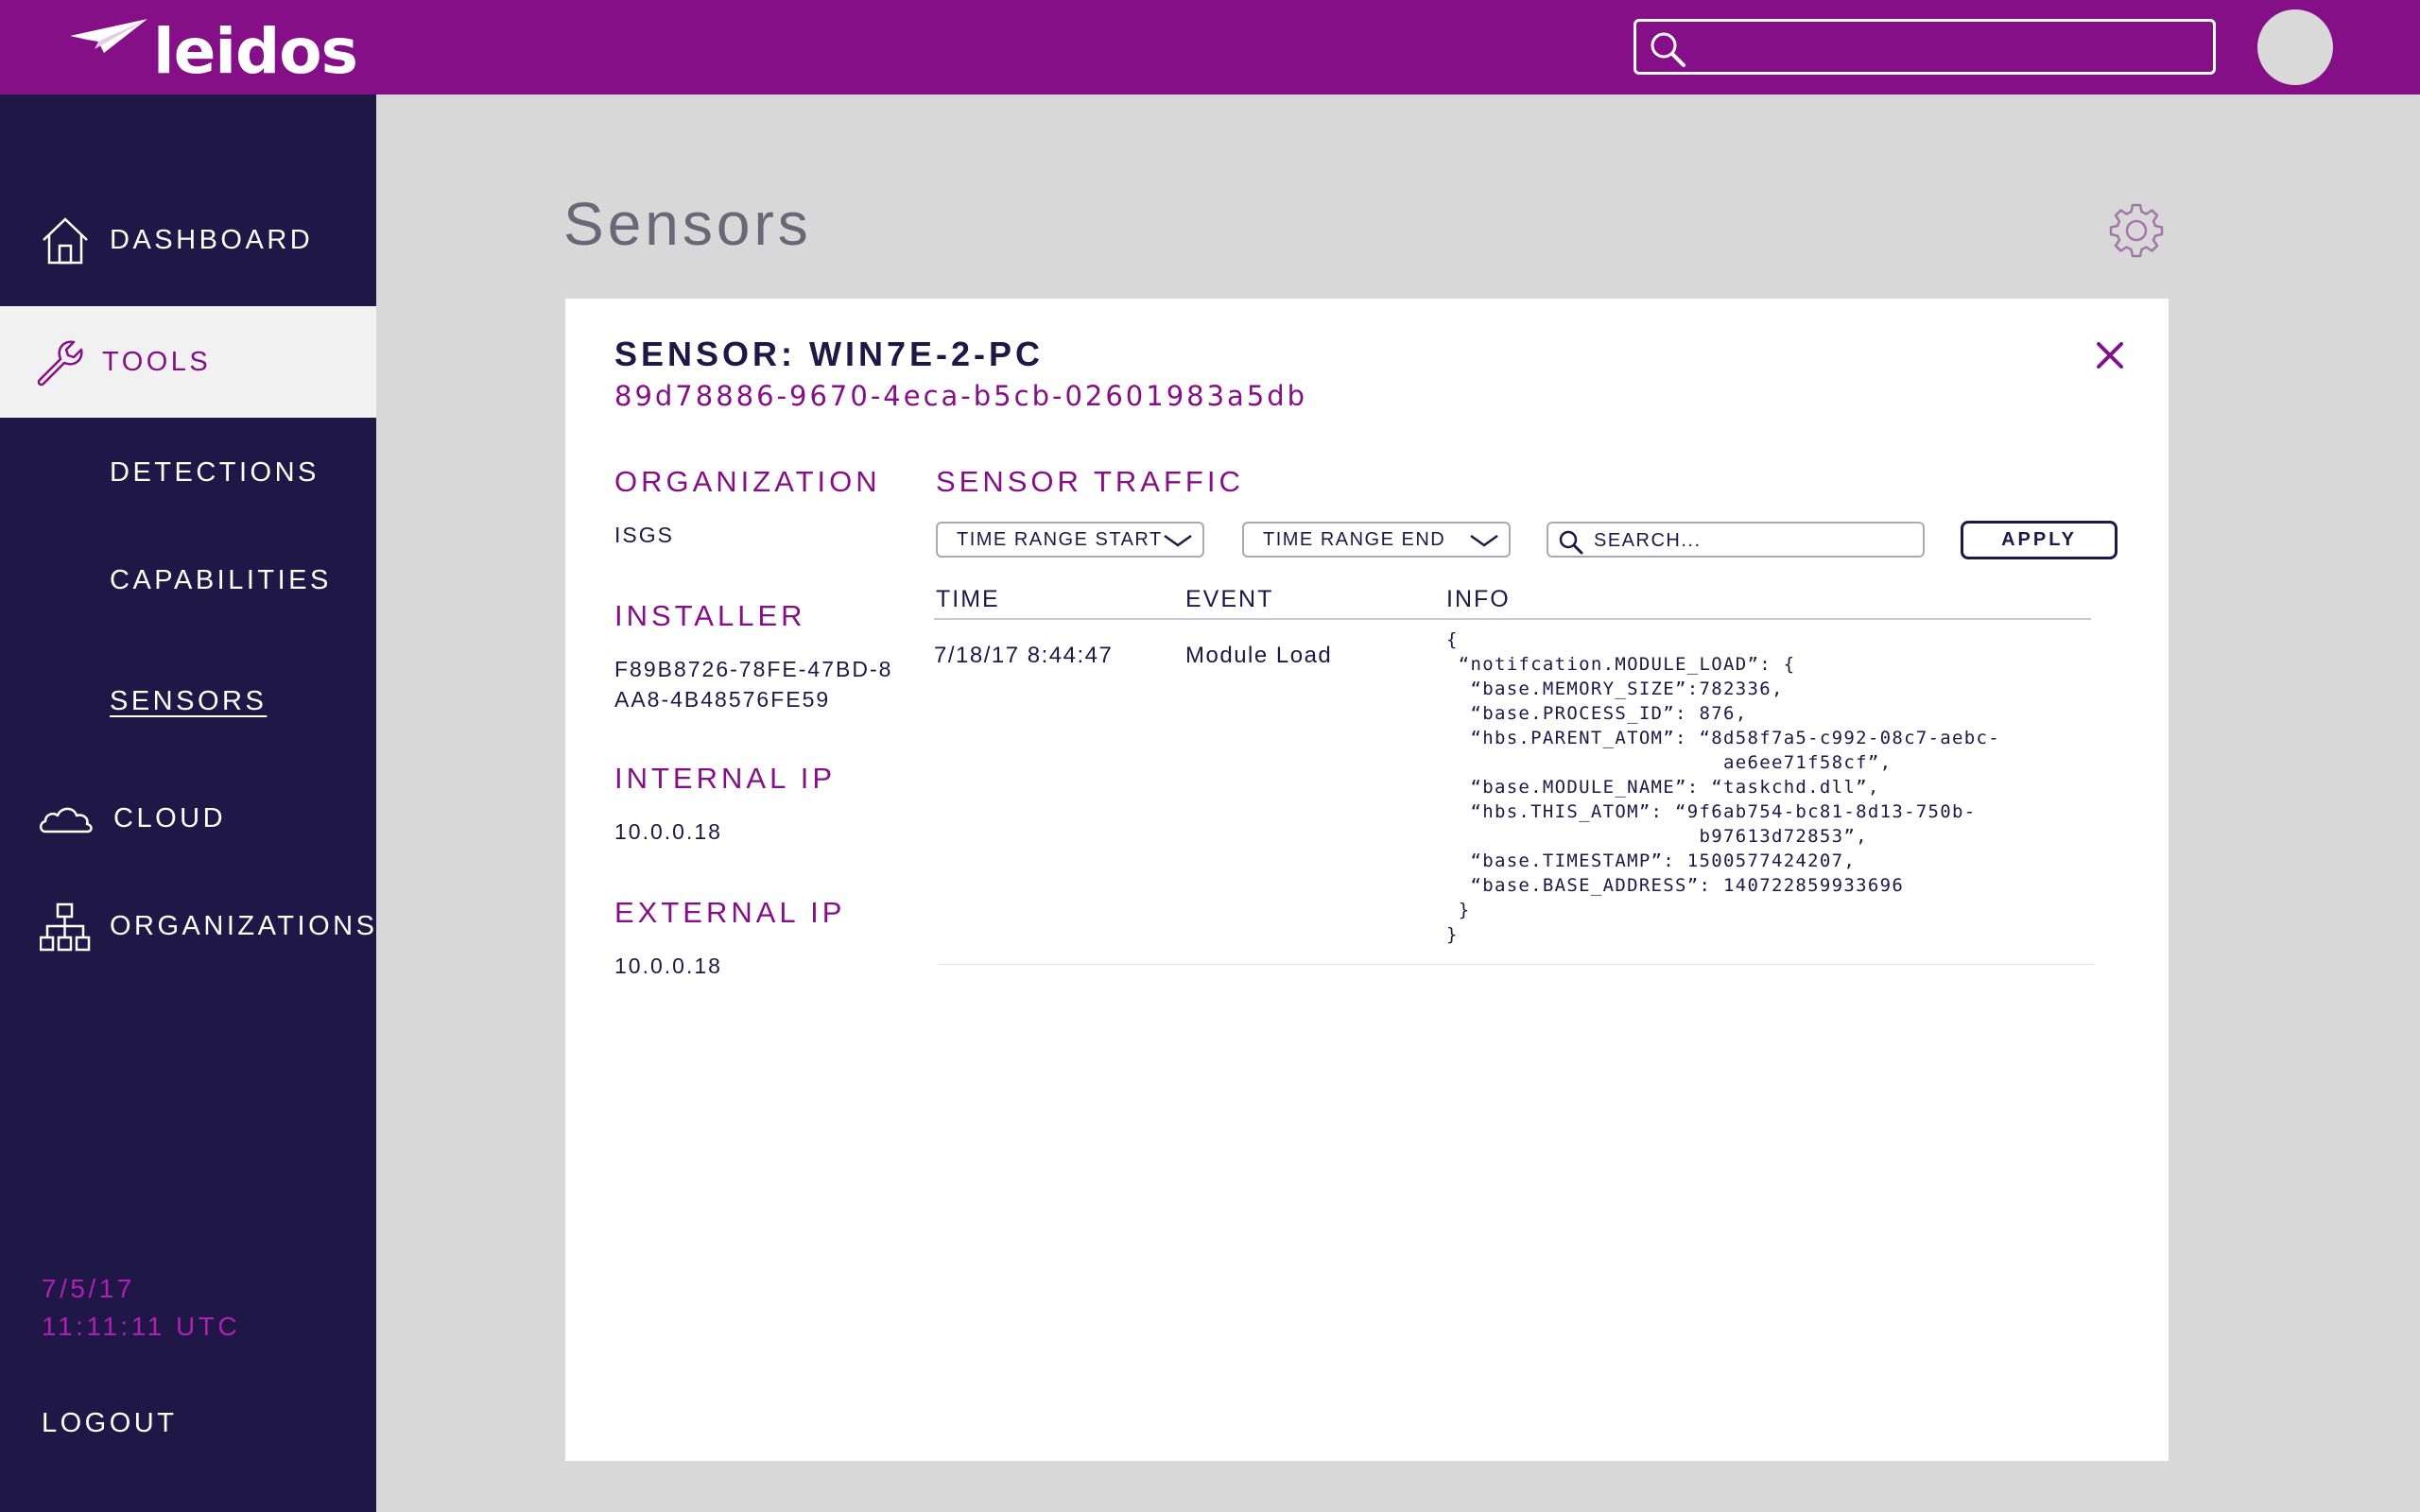 This screenshot has width=2420, height=1512. I want to click on sidebar-item-label: CLOUD, so click(170, 817).